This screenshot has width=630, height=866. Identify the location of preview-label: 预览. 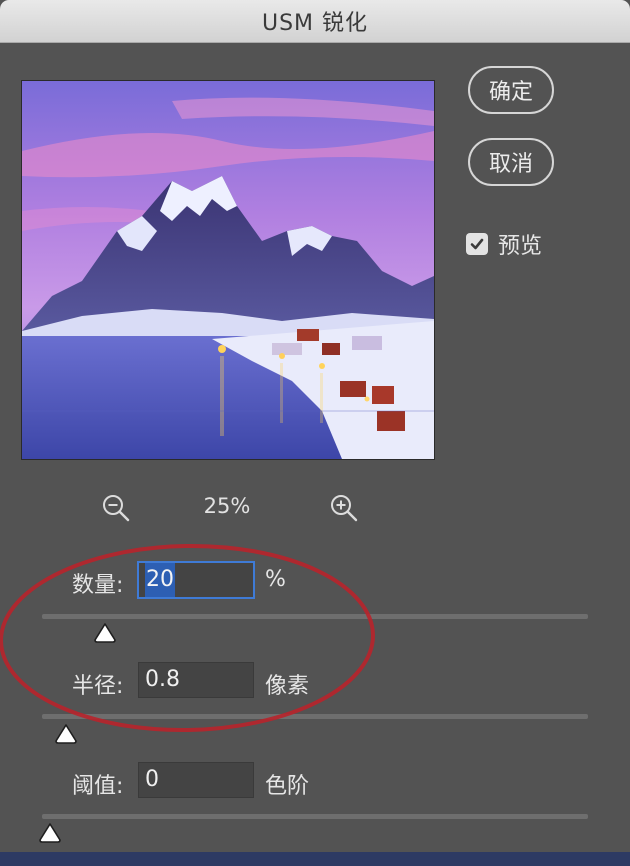
(520, 246).